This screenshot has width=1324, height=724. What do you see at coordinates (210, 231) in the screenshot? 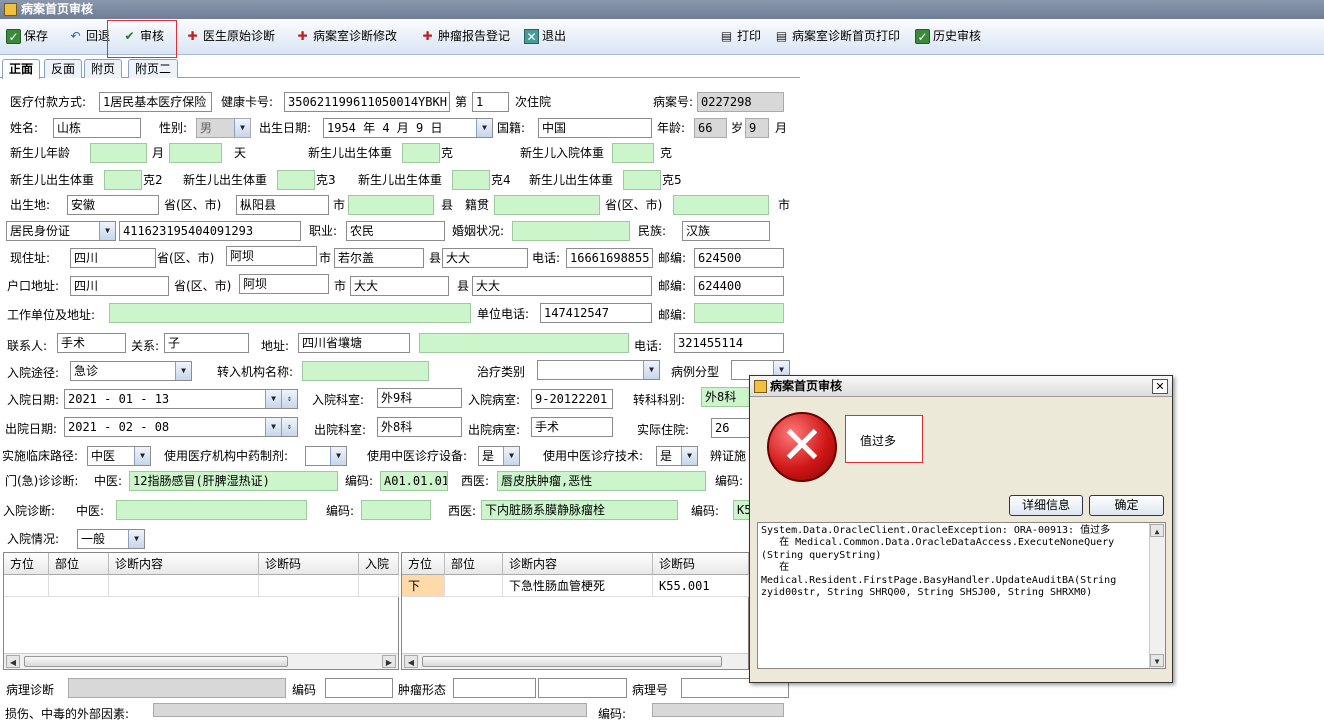
I see `id-number-field: 411623195404091293` at bounding box center [210, 231].